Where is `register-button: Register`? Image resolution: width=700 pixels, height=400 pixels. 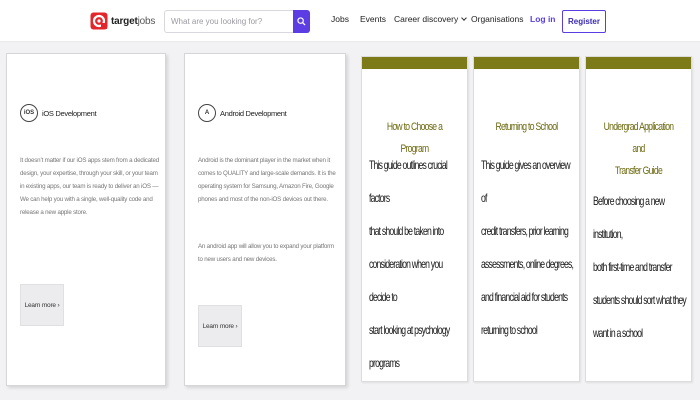 register-button: Register is located at coordinates (584, 21).